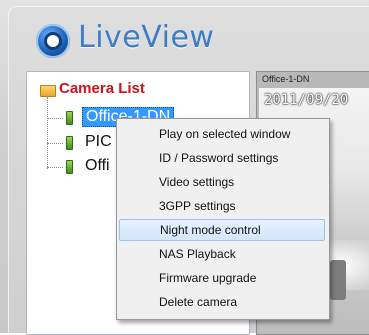 The image size is (369, 335). What do you see at coordinates (102, 88) in the screenshot?
I see `camera-list-title: Camera List` at bounding box center [102, 88].